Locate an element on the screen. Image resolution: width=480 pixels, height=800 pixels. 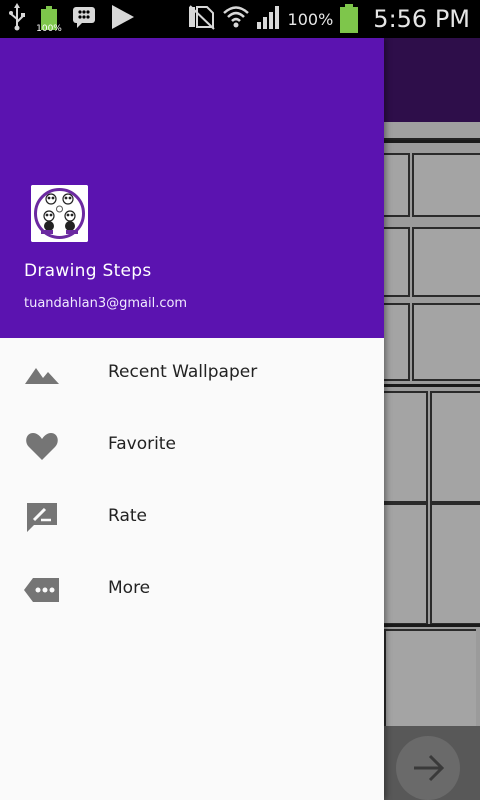
menu-item-label: Favorite is located at coordinates (142, 444).